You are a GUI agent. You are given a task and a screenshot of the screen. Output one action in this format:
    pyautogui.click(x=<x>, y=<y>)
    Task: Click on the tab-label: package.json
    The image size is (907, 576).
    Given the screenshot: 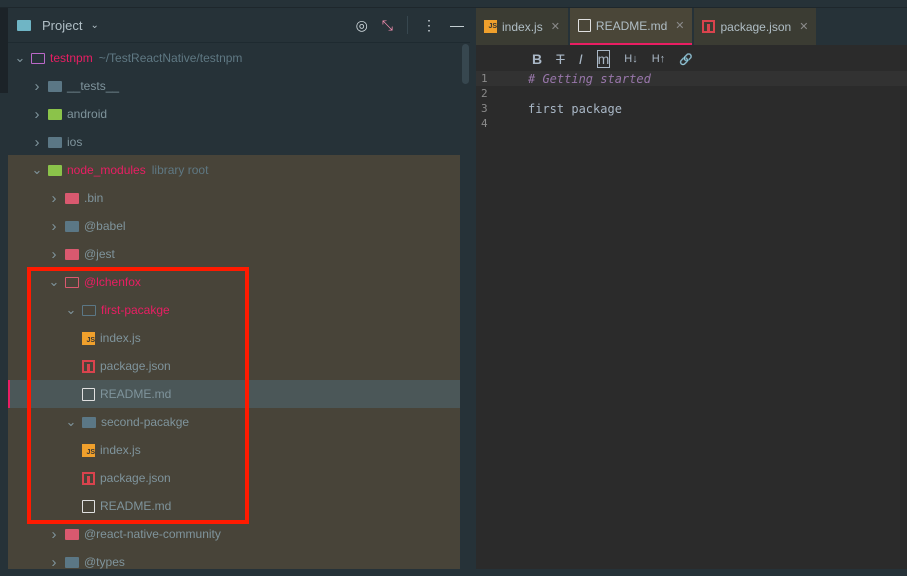 What is the action you would take?
    pyautogui.click(x=756, y=26)
    